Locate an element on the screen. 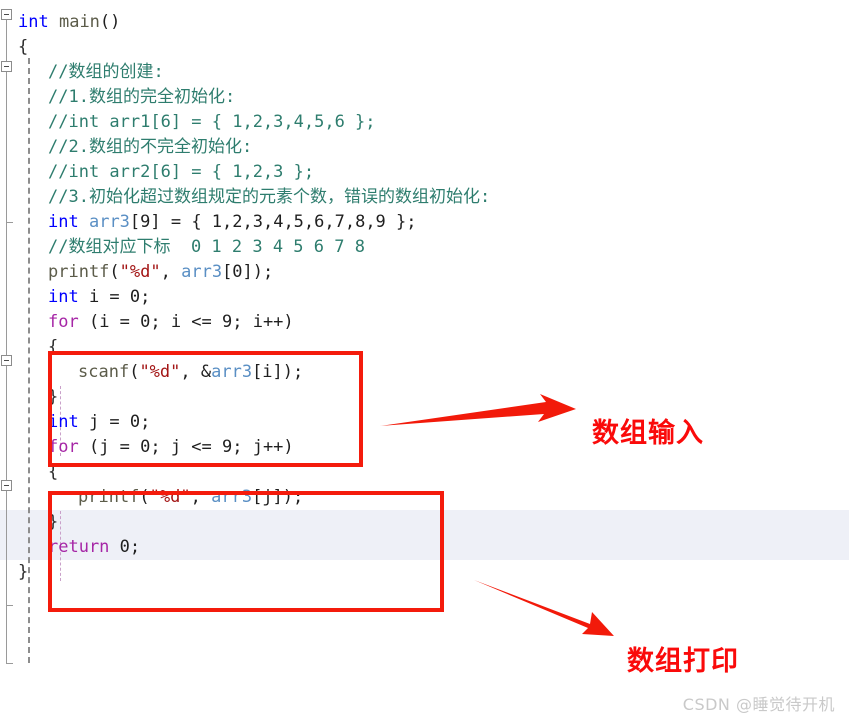 This screenshot has height=723, width=849. code-token: i = 0; is located at coordinates (114, 297).